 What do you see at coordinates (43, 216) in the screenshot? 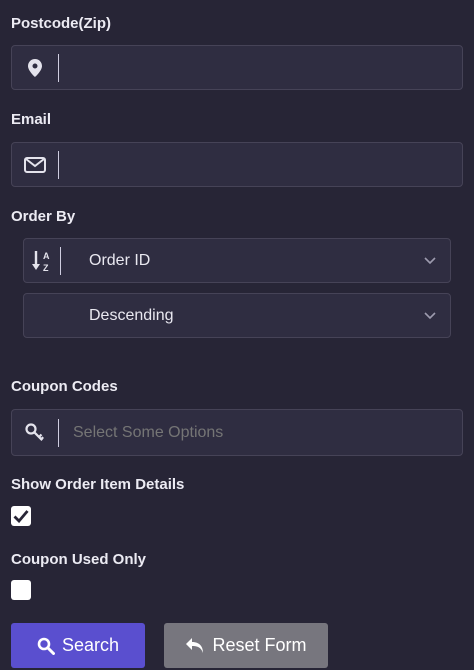
I see `order-by-label: Order By` at bounding box center [43, 216].